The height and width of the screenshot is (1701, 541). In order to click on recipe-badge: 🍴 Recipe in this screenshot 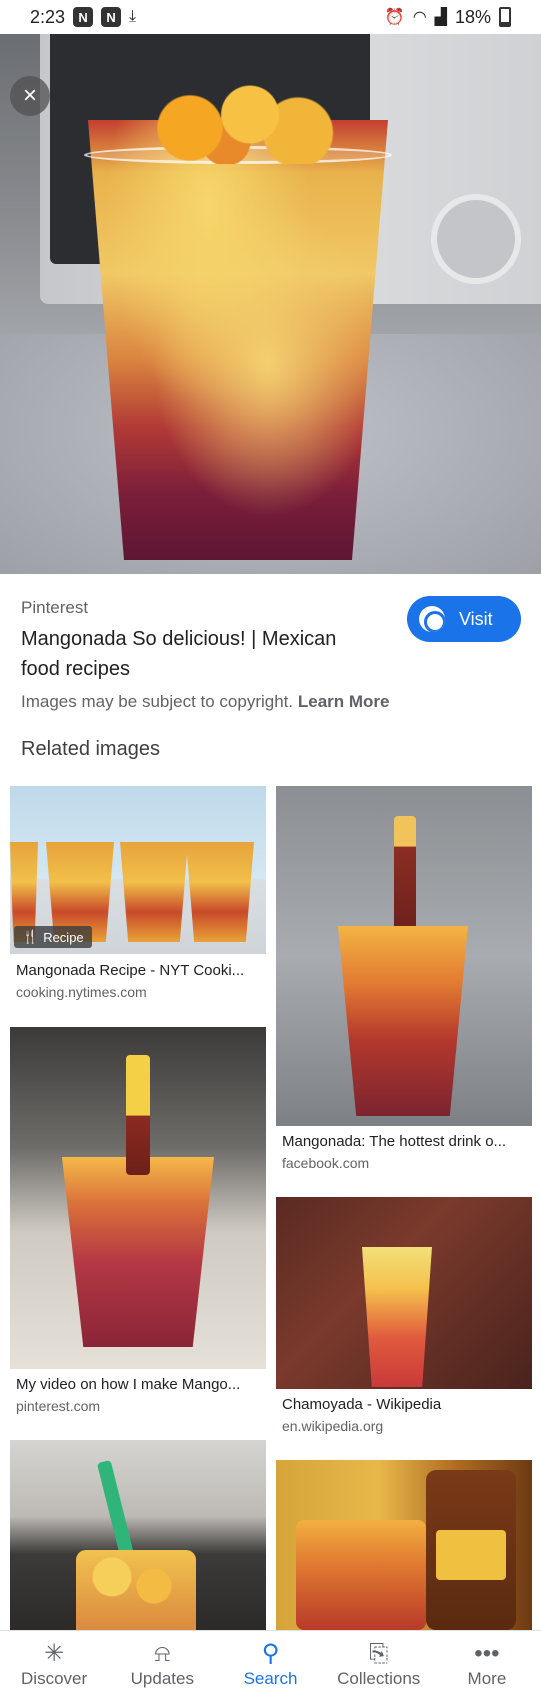, I will do `click(53, 937)`.